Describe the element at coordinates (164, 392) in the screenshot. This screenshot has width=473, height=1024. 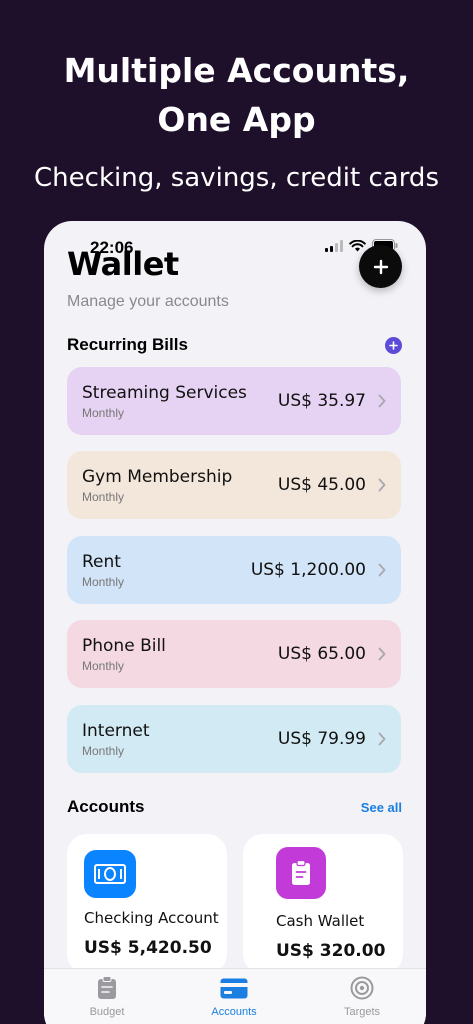
I see `bill-name: Streaming Services` at that location.